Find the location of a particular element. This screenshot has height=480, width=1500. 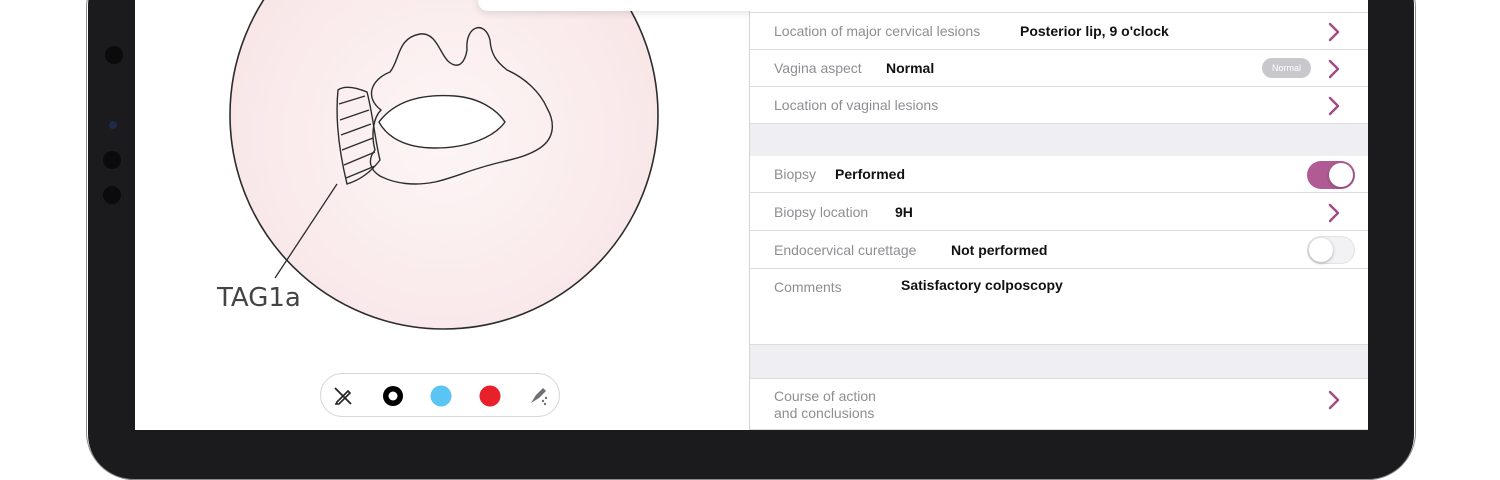

blue-pen-icon is located at coordinates (441, 396).